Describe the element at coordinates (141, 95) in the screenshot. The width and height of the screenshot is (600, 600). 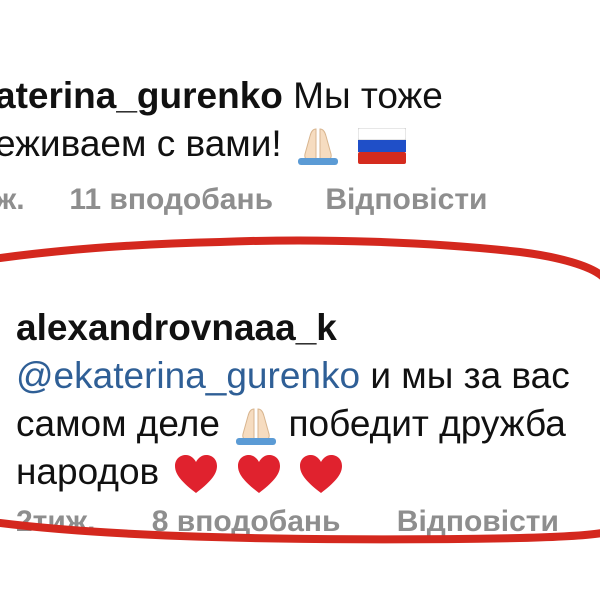
I see `comment-username: aterina_gurenko` at that location.